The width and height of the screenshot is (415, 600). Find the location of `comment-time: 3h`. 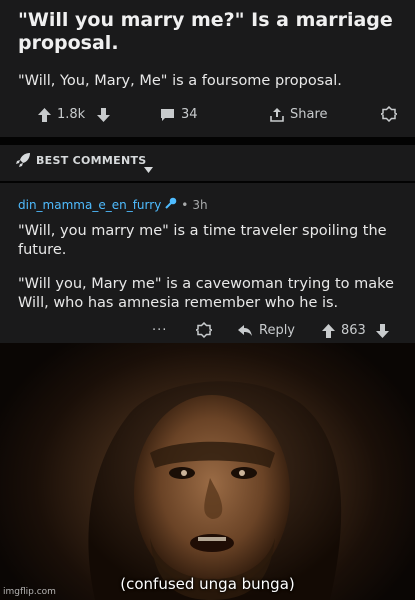

comment-time: 3h is located at coordinates (200, 204).